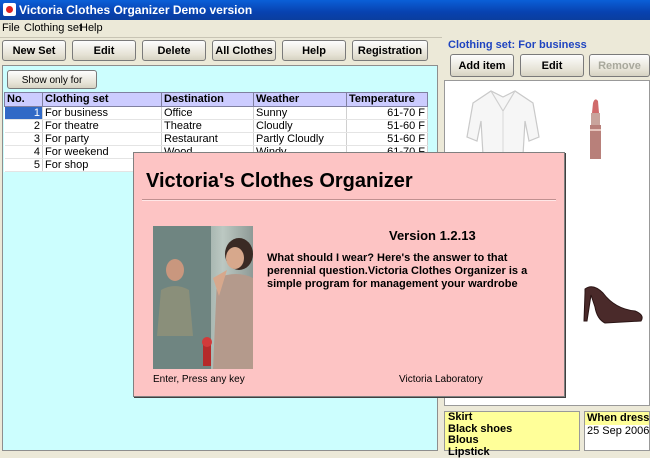 The image size is (650, 458). I want to click on new-set-button: New Set, so click(34, 50).